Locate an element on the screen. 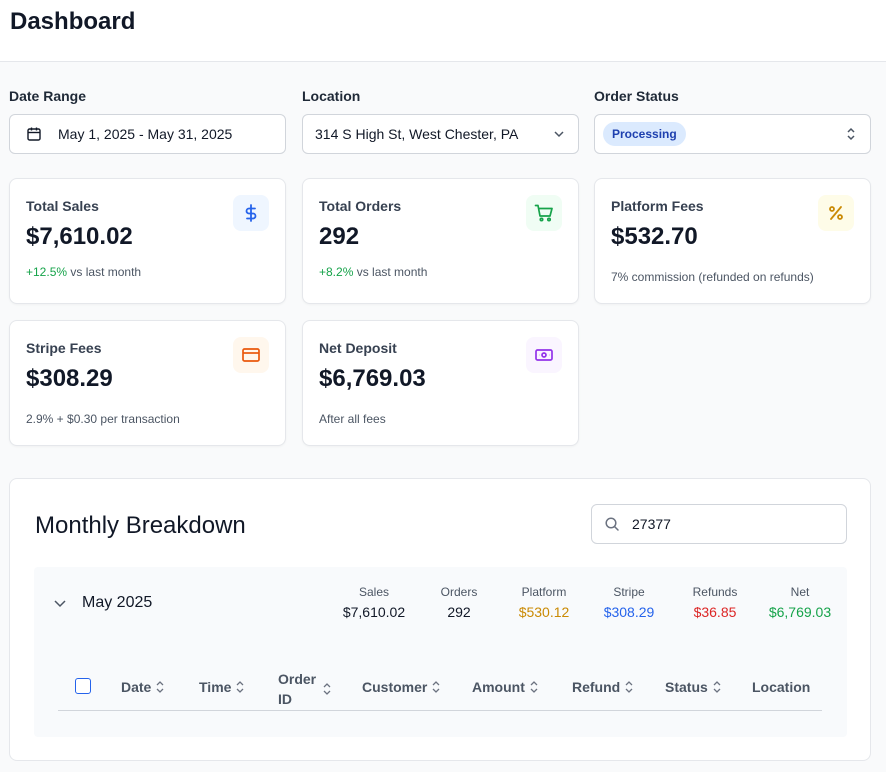 The height and width of the screenshot is (772, 886). cart-icon is located at coordinates (544, 213).